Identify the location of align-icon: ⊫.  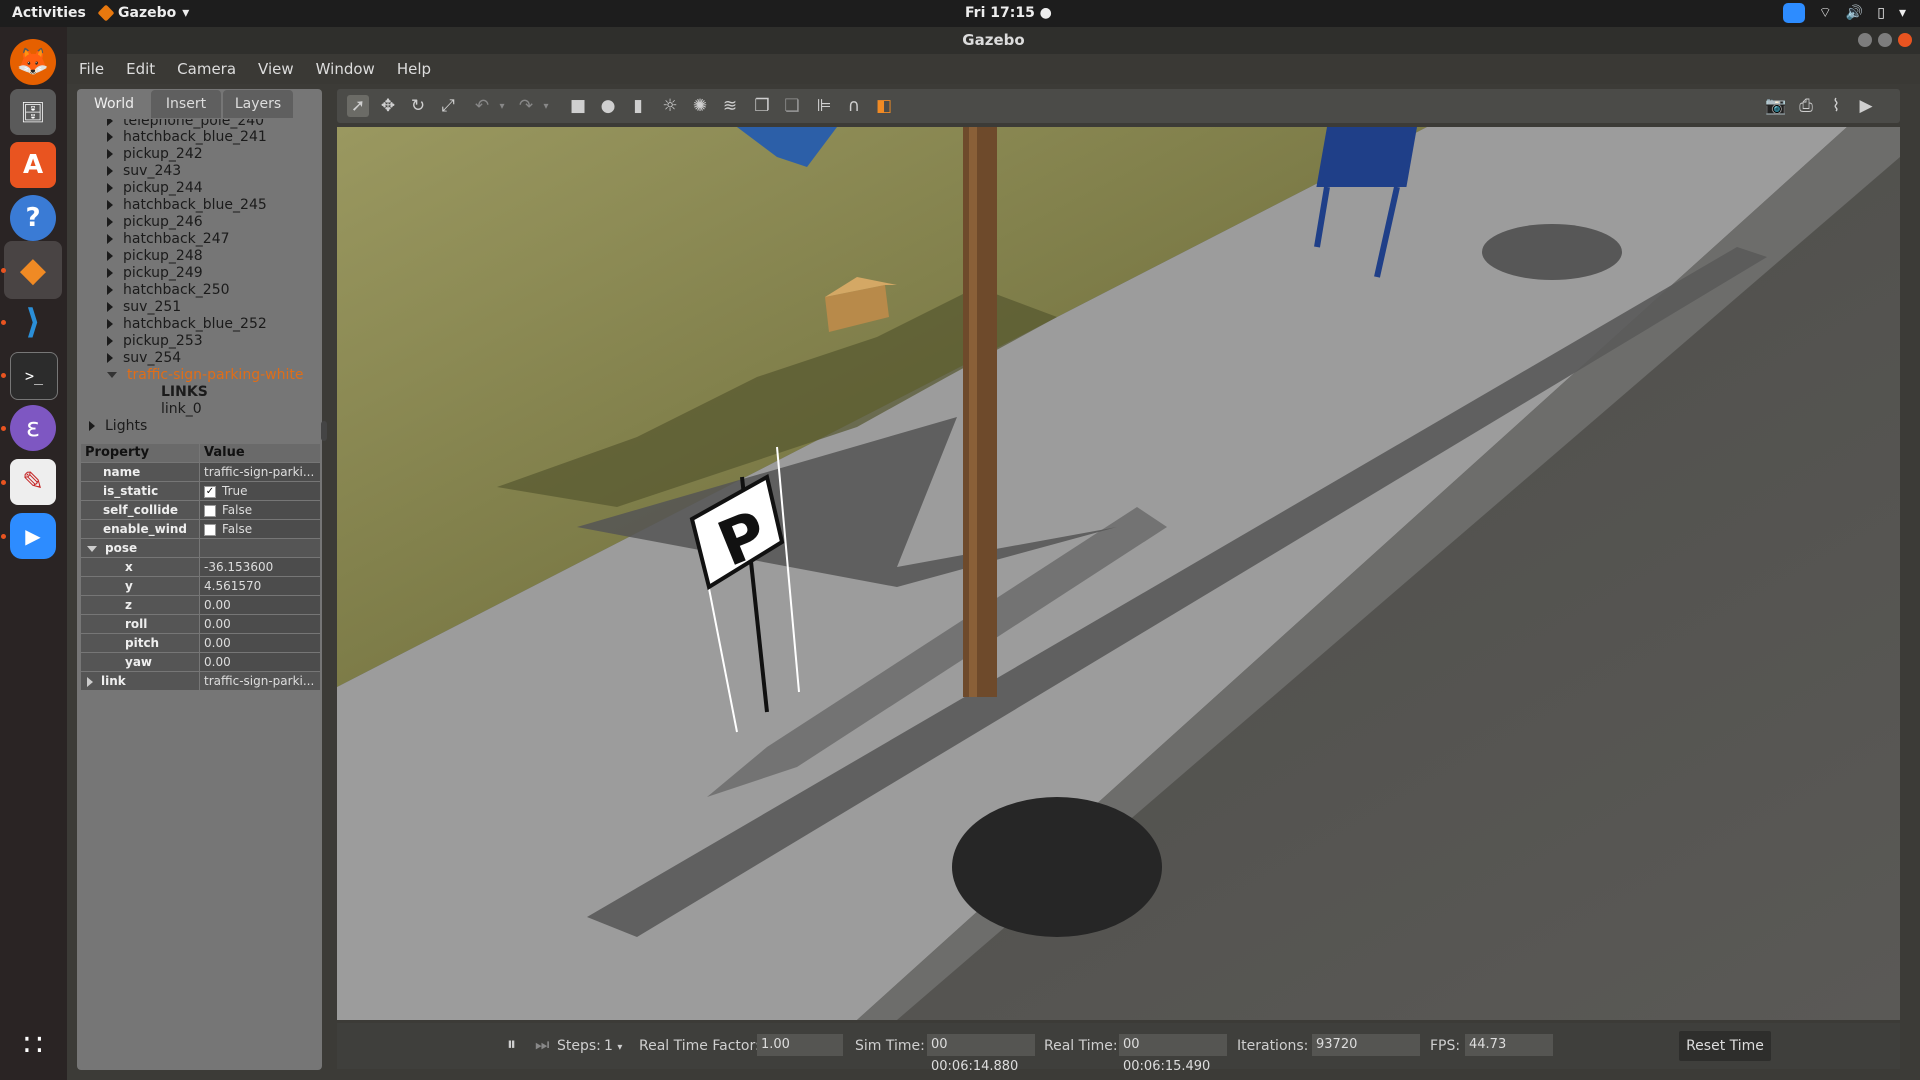
(824, 106).